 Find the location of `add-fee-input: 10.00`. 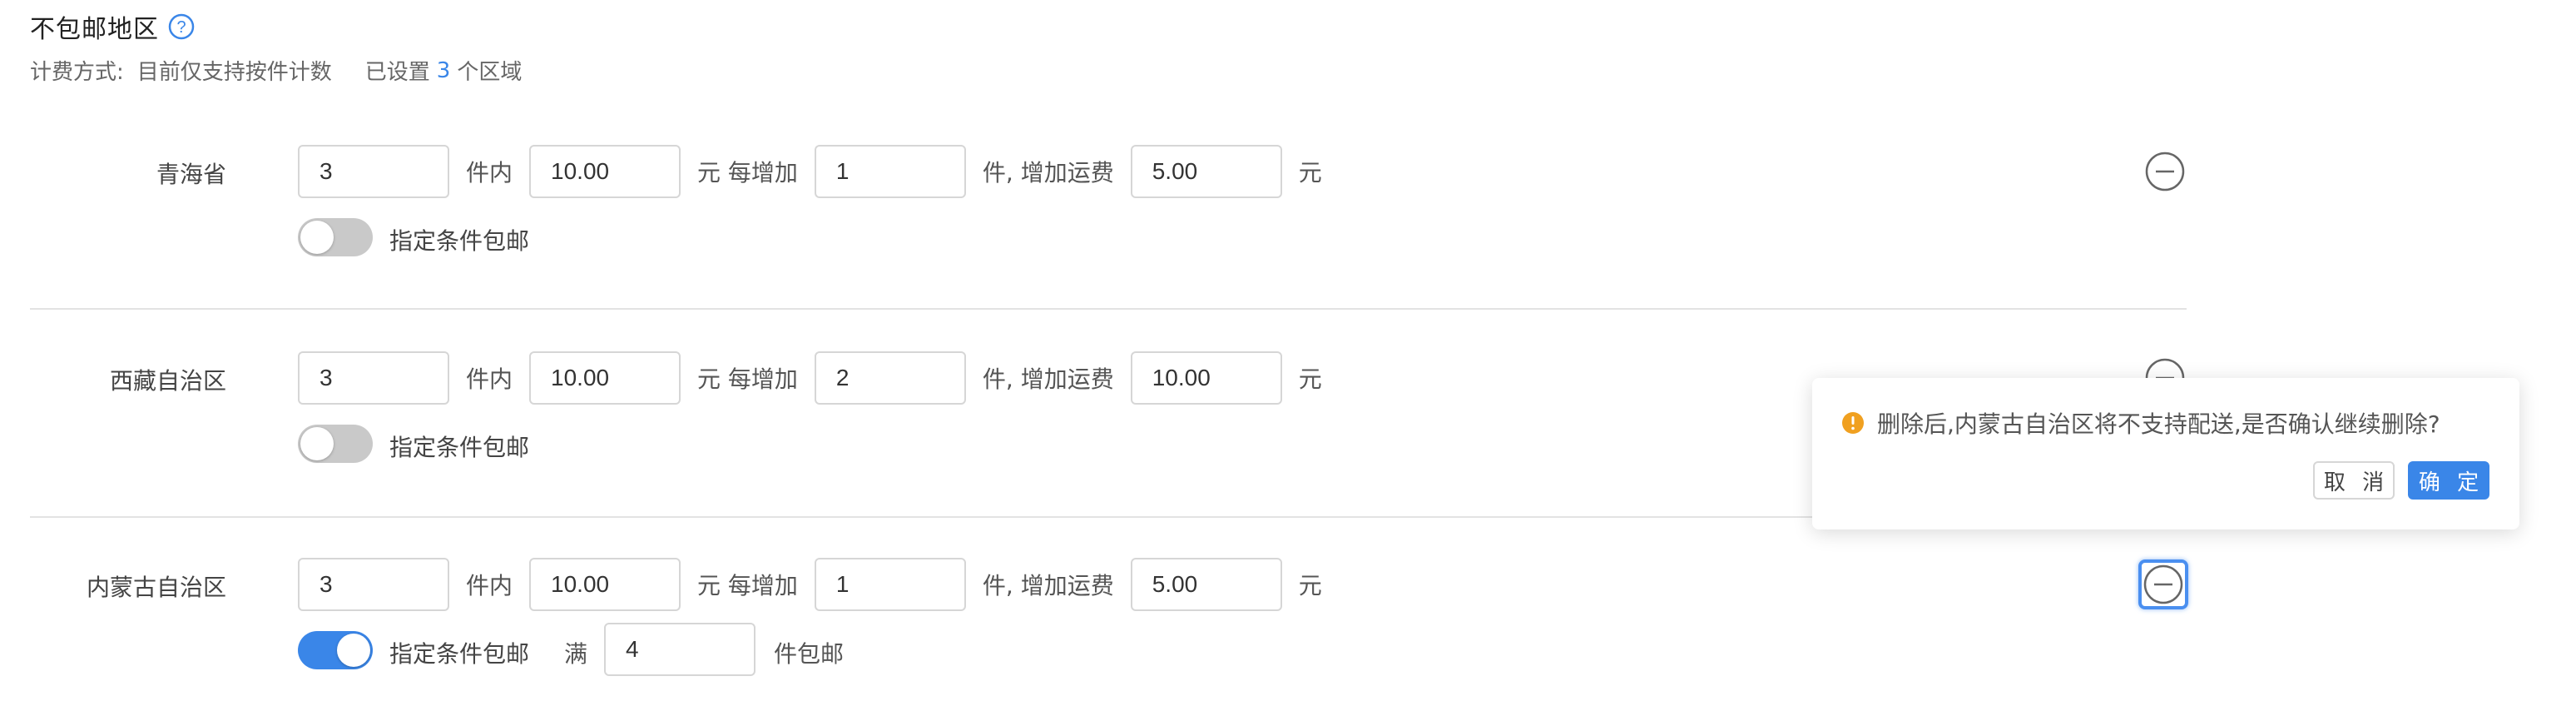

add-fee-input: 10.00 is located at coordinates (1206, 378).